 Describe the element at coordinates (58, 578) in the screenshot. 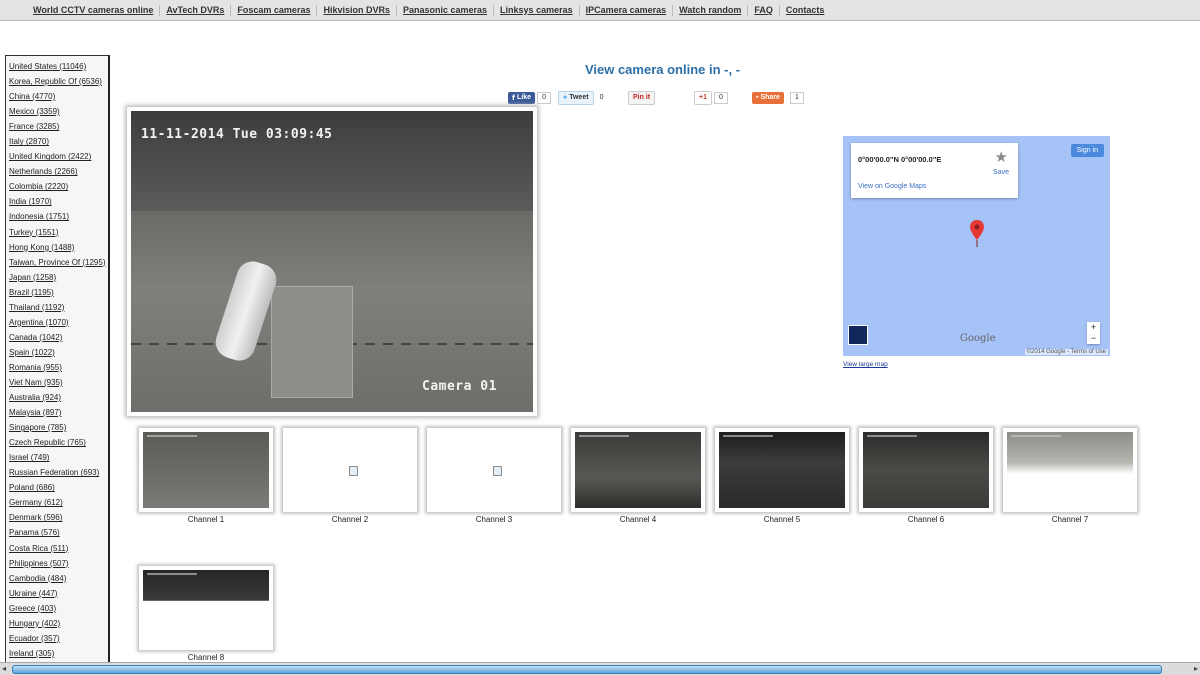

I see `country-link: Cambodia (484)` at that location.